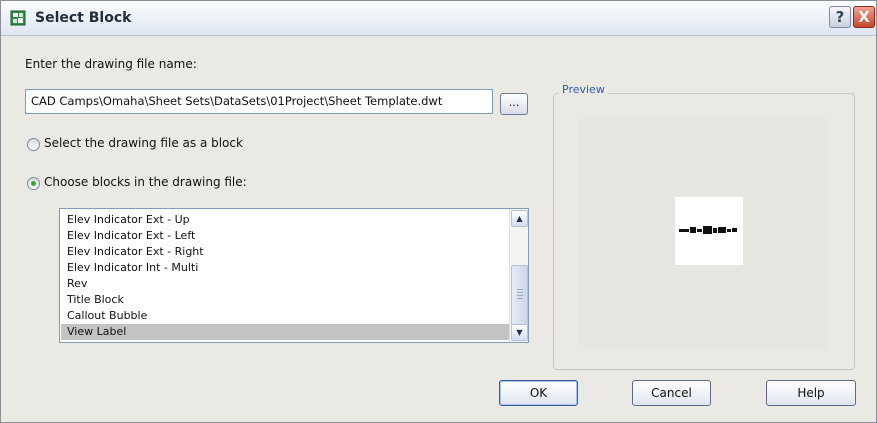 The image size is (877, 423). Describe the element at coordinates (671, 393) in the screenshot. I see `cancel-button: Cancel` at that location.